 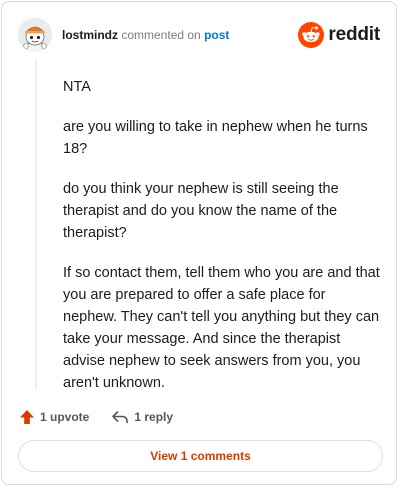 What do you see at coordinates (161, 35) in the screenshot?
I see `action-text: commented on` at bounding box center [161, 35].